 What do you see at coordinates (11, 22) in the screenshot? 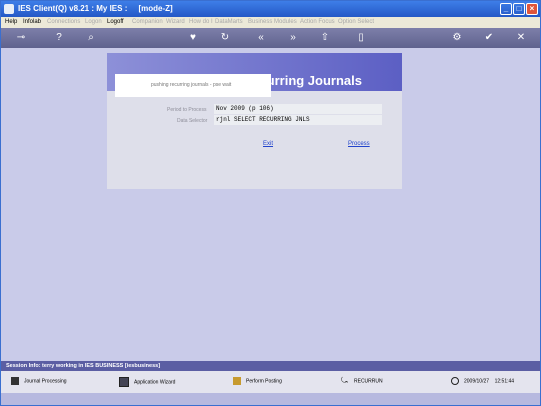
I see `menu-help: Help` at bounding box center [11, 22].